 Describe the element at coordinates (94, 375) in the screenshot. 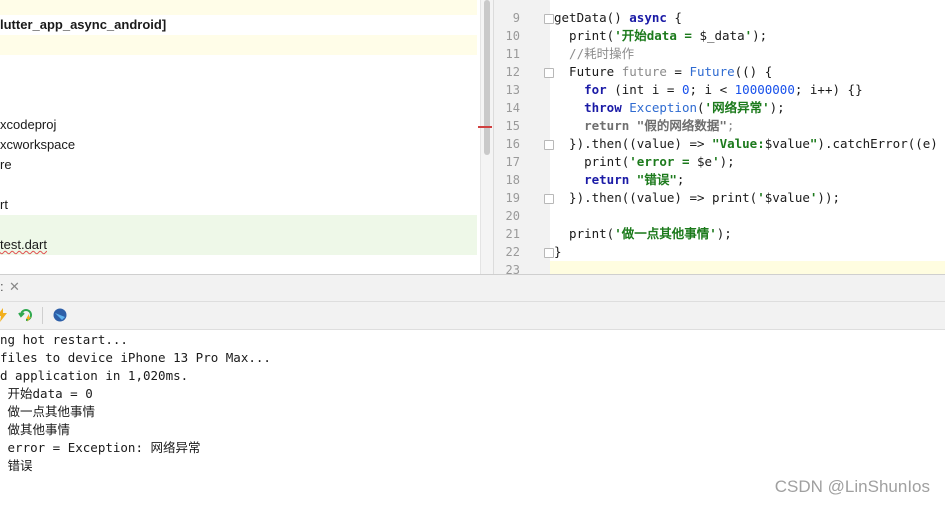

I see `console-line: d application in 1,020ms.` at that location.